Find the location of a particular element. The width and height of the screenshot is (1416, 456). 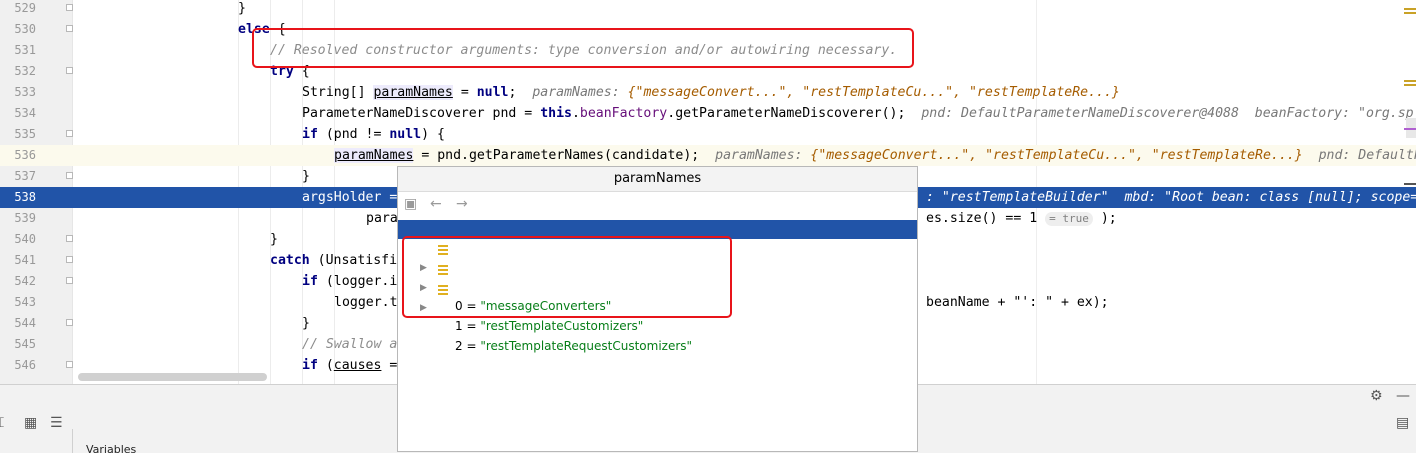

comment: // Swallow a is located at coordinates (350, 344).